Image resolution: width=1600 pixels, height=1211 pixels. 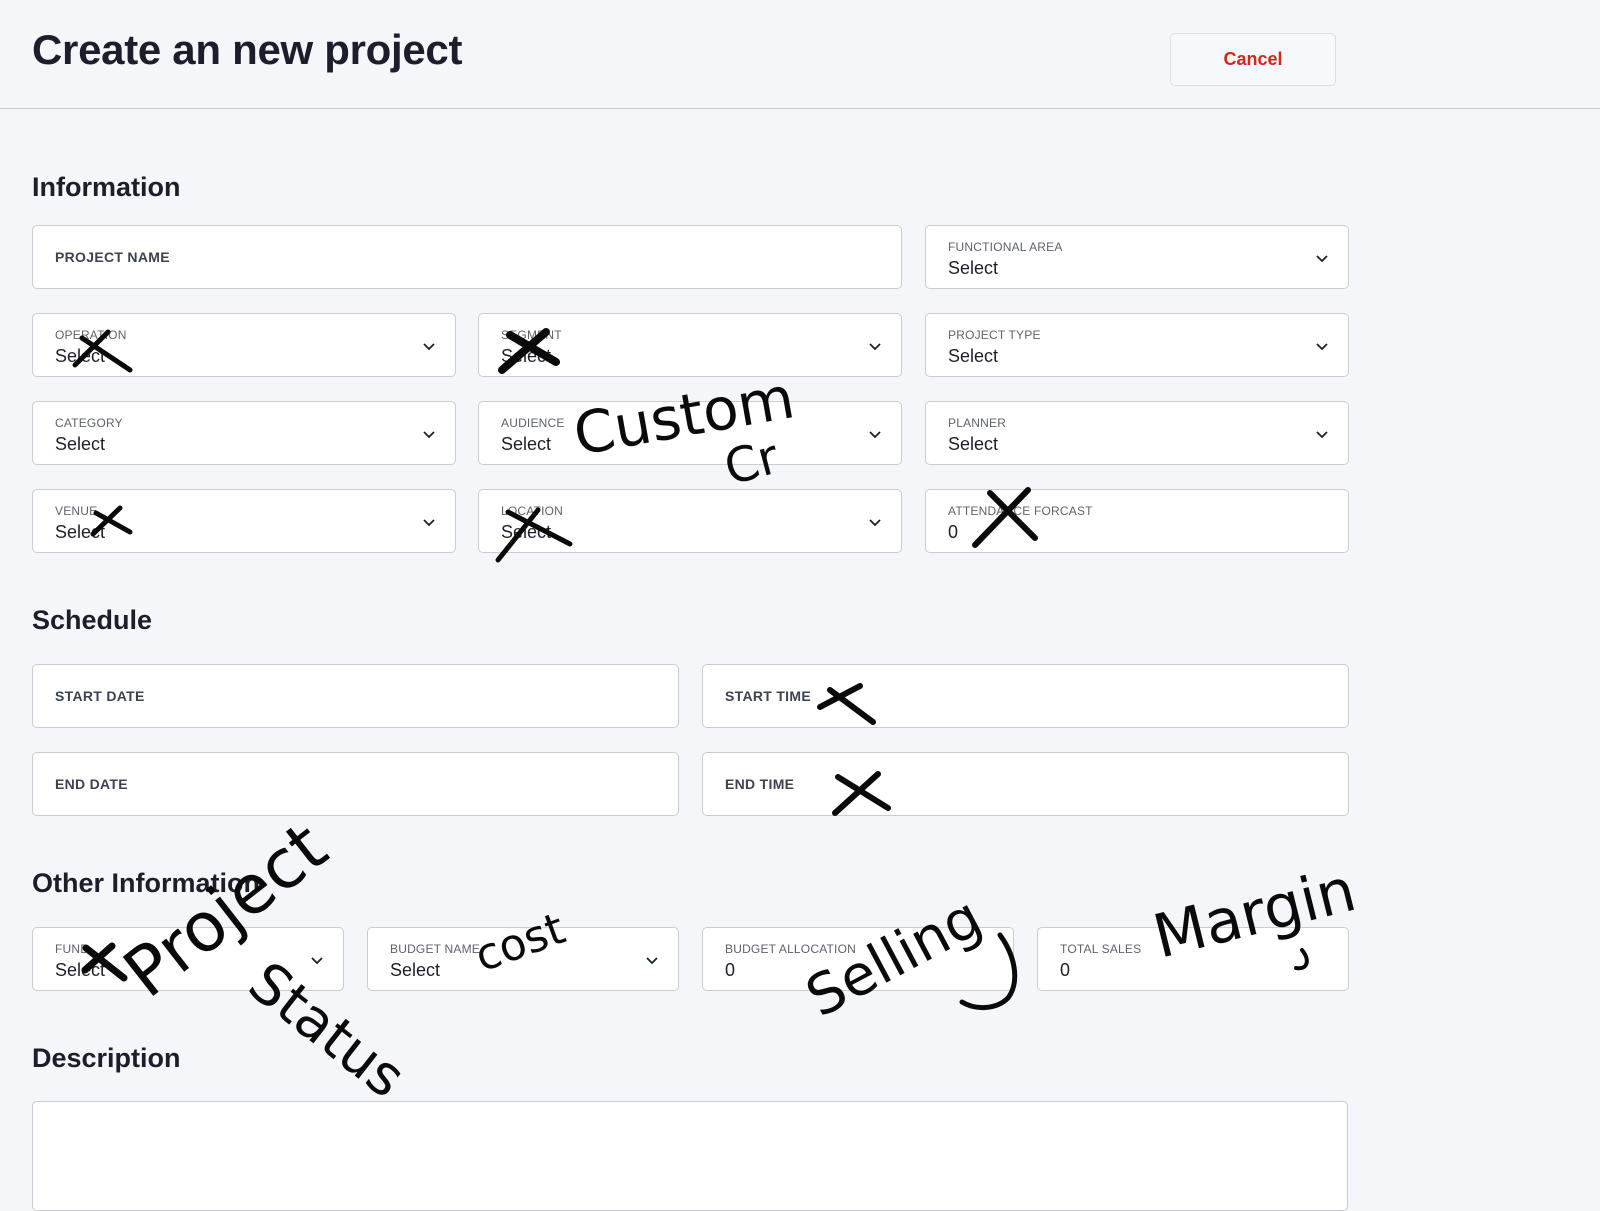 I want to click on page-title: Create an new project, so click(x=247, y=49).